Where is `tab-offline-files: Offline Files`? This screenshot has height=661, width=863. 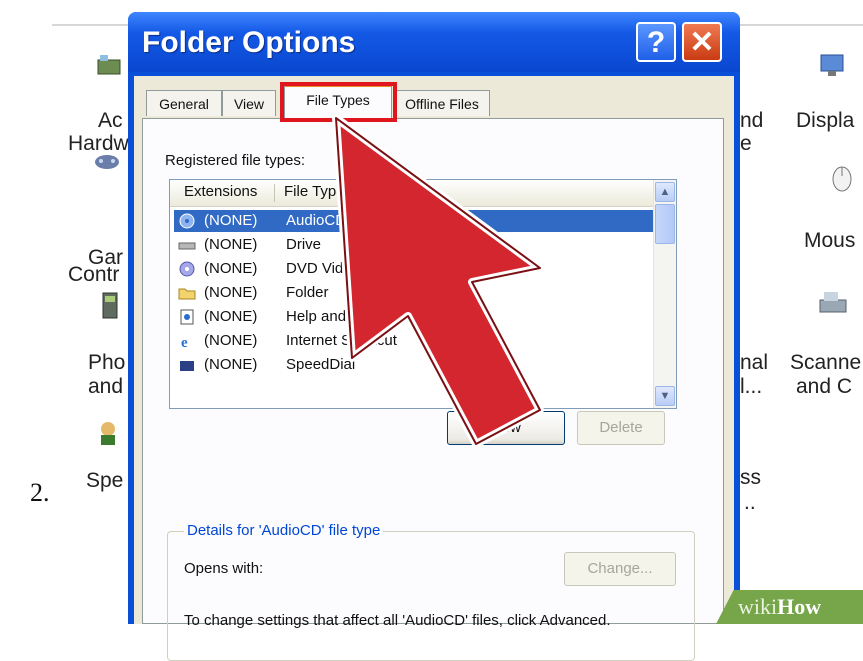
tab-offline-files: Offline Files is located at coordinates (442, 103).